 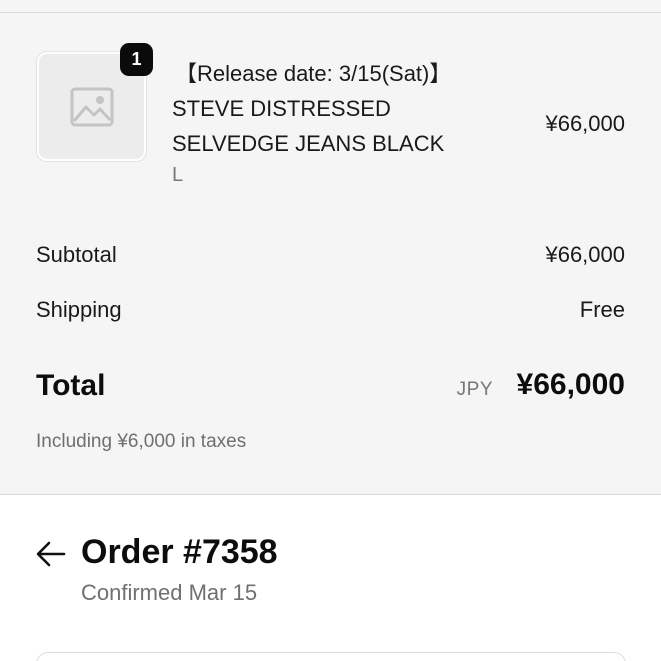 What do you see at coordinates (570, 384) in the screenshot?
I see `total-value: ¥66,000` at bounding box center [570, 384].